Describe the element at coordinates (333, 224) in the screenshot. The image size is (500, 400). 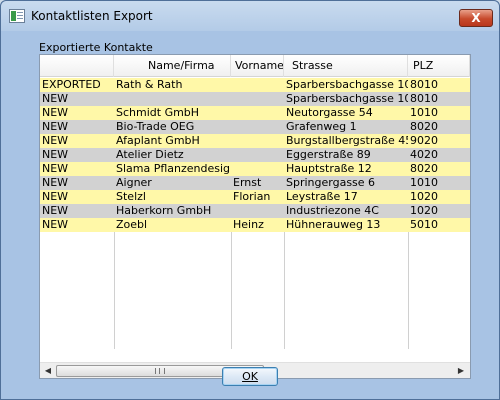
I see `cell-strasse: Hühnerauweg 13` at that location.